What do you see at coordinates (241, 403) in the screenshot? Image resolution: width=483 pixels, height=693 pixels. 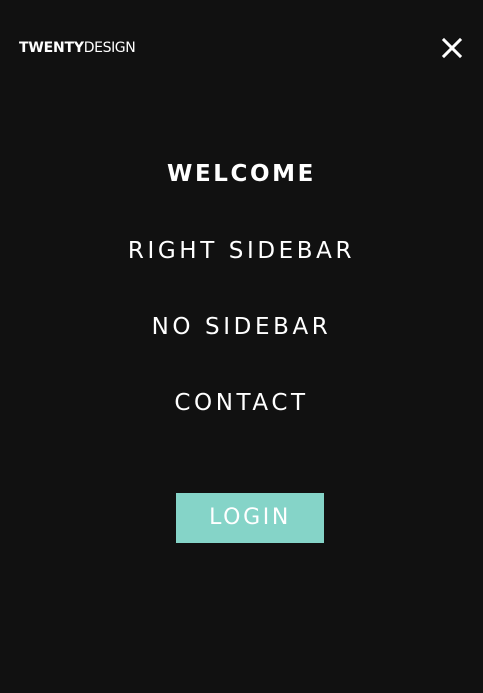 I see `nav-item-contact: CONTACT` at bounding box center [241, 403].